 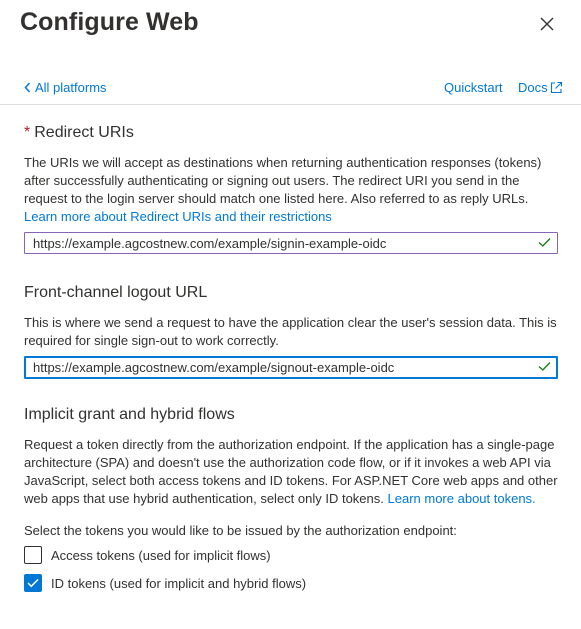 I want to click on close-icon, so click(x=547, y=24).